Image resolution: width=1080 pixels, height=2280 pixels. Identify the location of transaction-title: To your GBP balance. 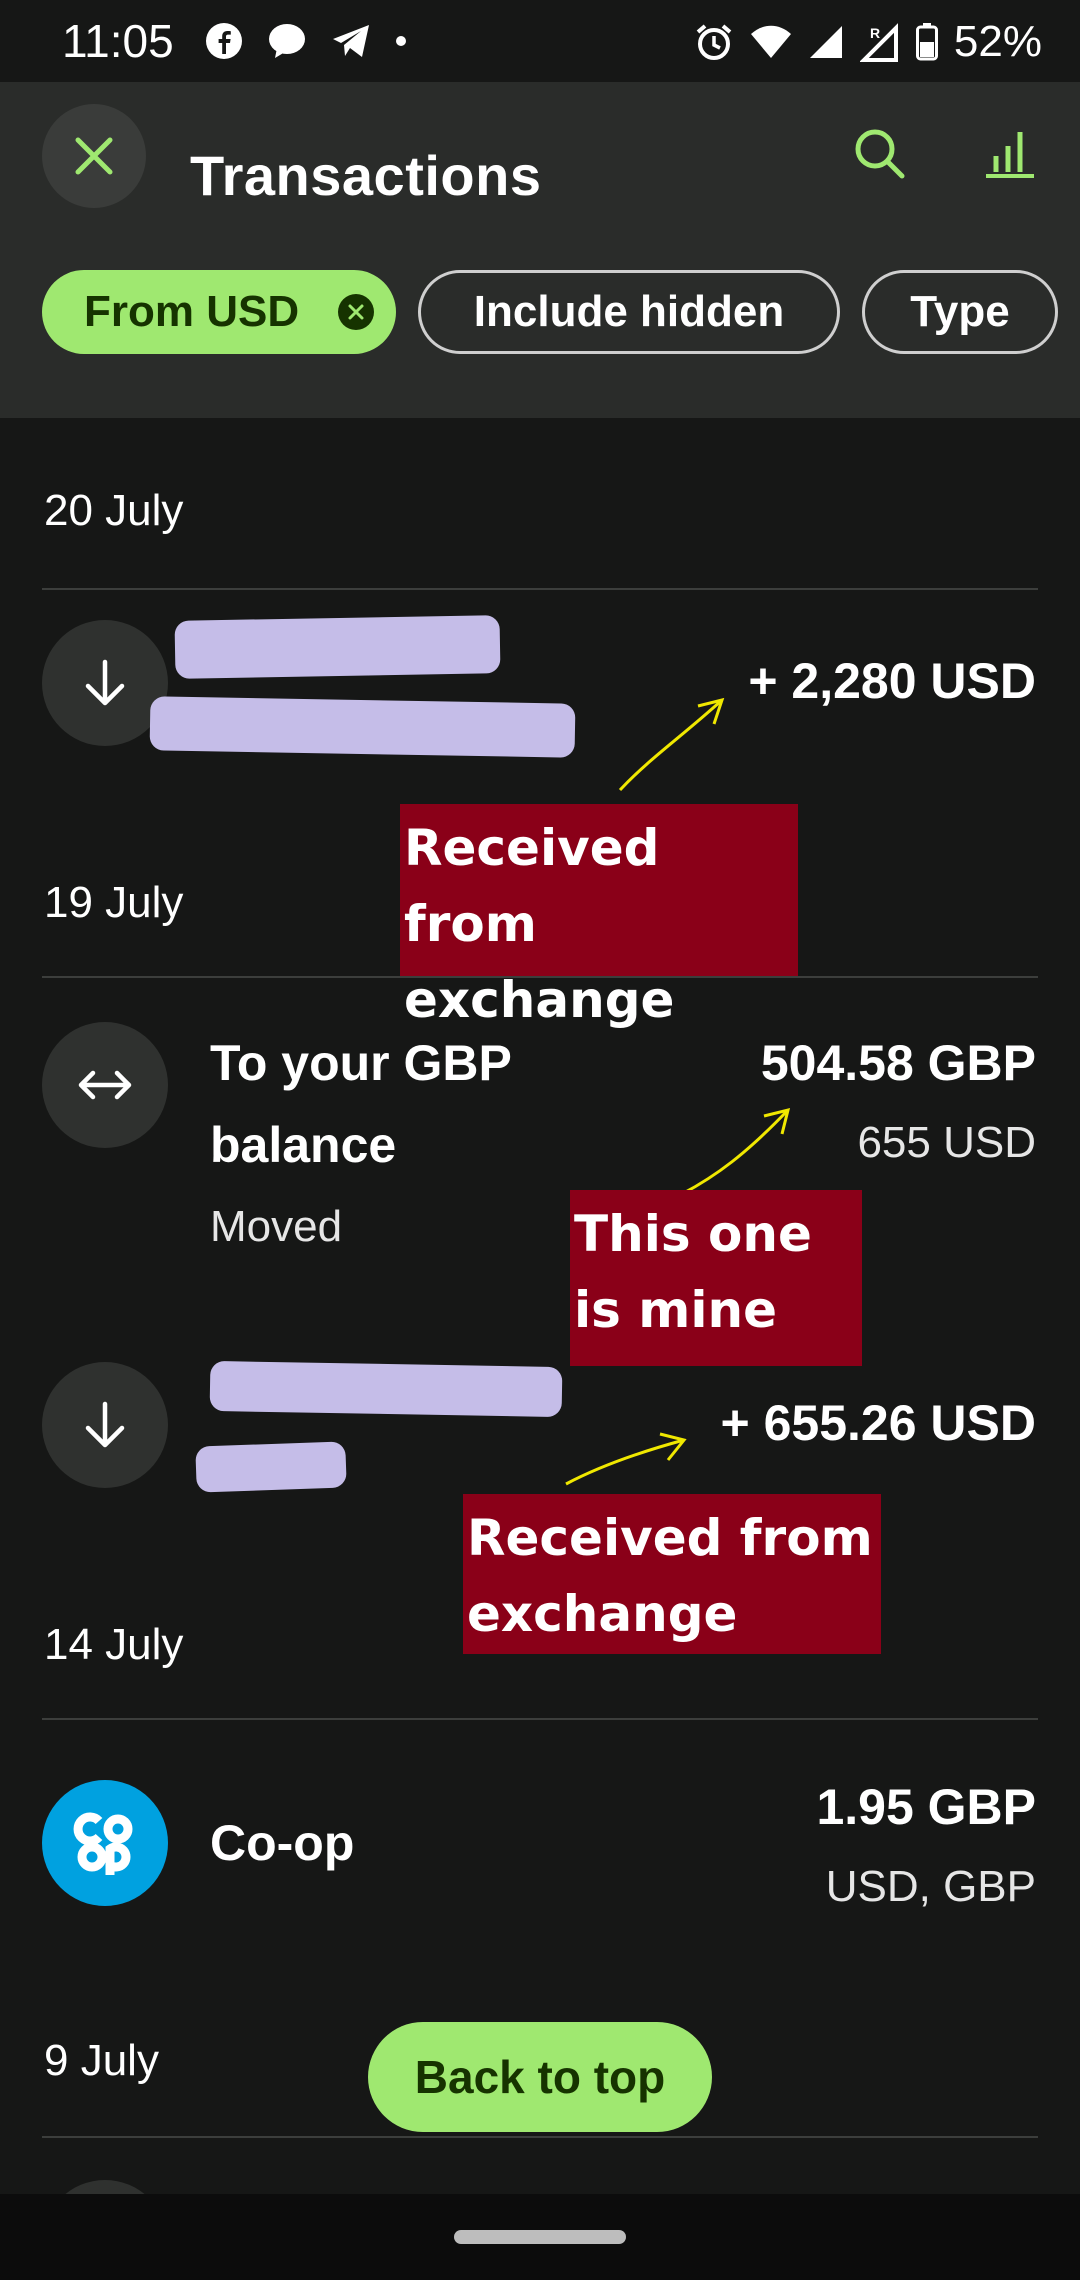
(360, 1104).